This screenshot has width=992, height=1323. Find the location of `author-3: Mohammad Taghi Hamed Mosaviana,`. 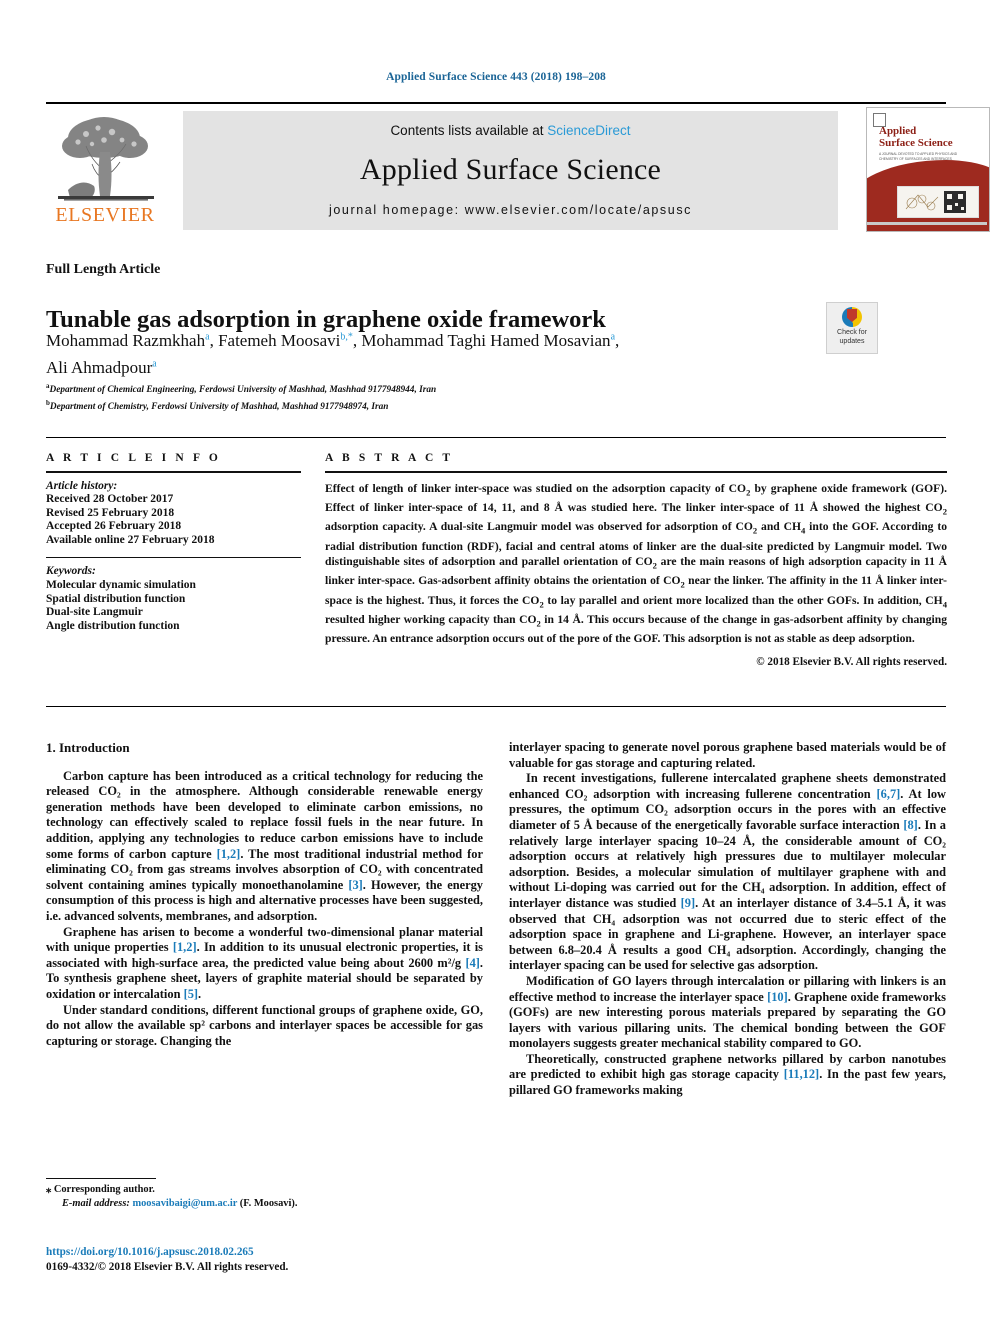

author-3: Mohammad Taghi Hamed Mosaviana, is located at coordinates (490, 340).